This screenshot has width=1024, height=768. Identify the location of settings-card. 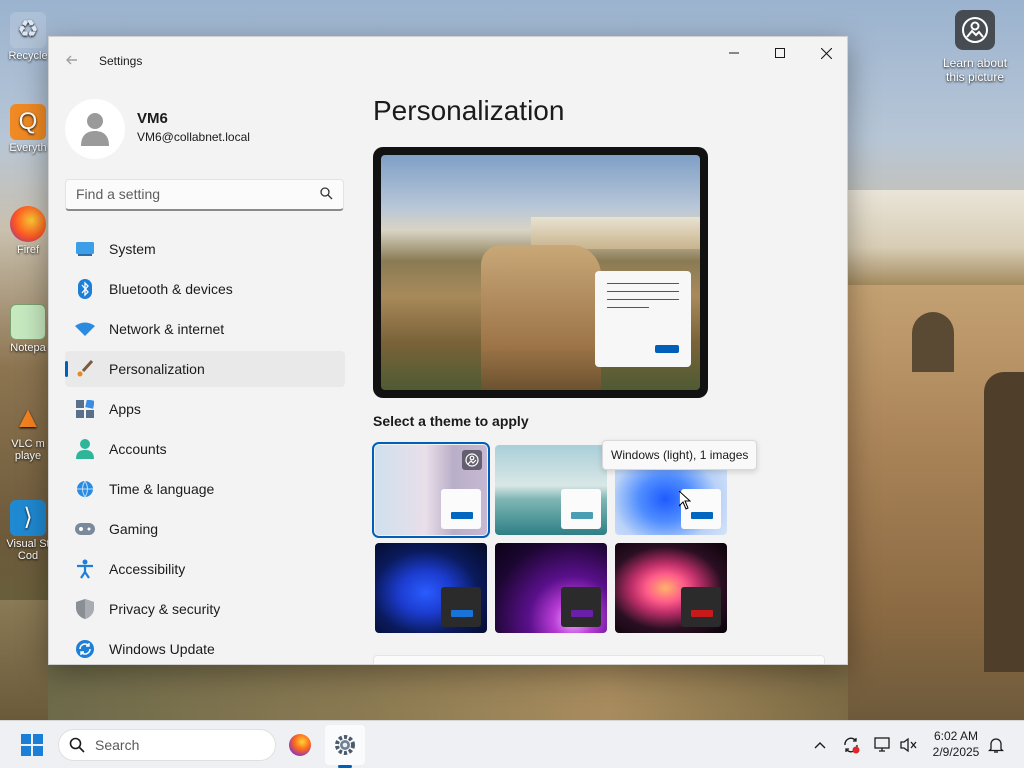
(599, 659).